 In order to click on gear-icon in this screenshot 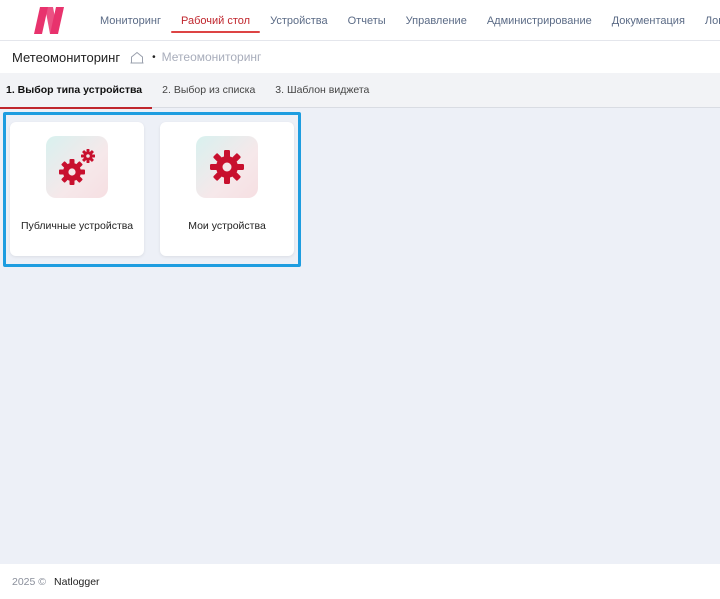, I will do `click(227, 167)`.